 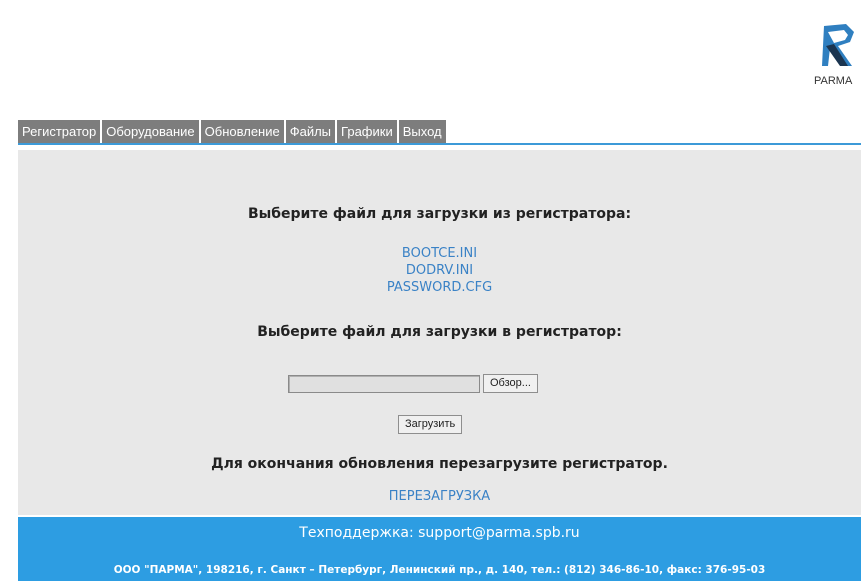 What do you see at coordinates (242, 132) in the screenshot?
I see `tab-update: Обновление` at bounding box center [242, 132].